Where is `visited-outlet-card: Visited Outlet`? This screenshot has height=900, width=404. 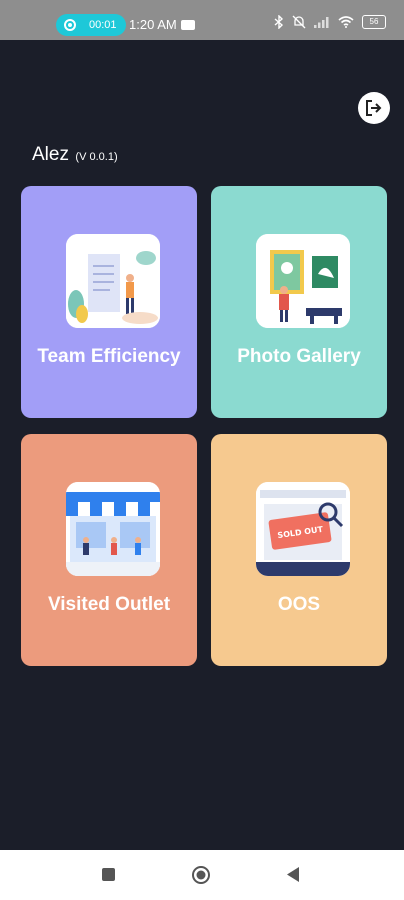
visited-outlet-card: Visited Outlet is located at coordinates (109, 550).